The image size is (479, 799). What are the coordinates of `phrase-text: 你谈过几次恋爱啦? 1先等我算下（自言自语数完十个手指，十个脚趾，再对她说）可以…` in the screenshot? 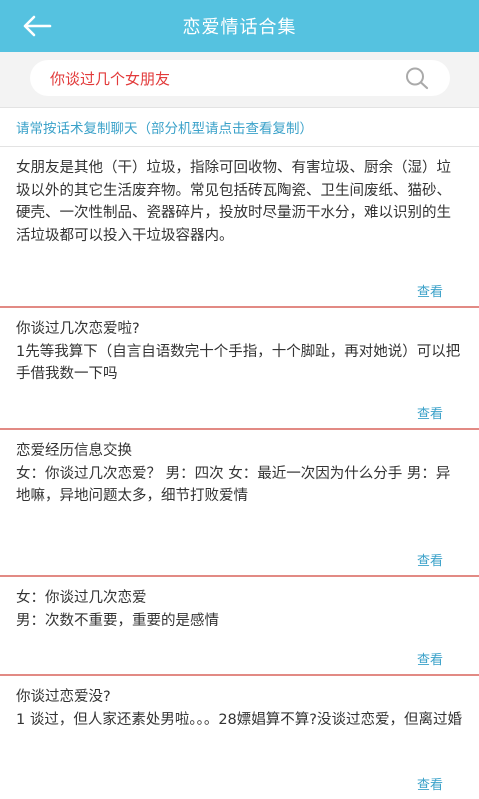 It's located at (238, 351).